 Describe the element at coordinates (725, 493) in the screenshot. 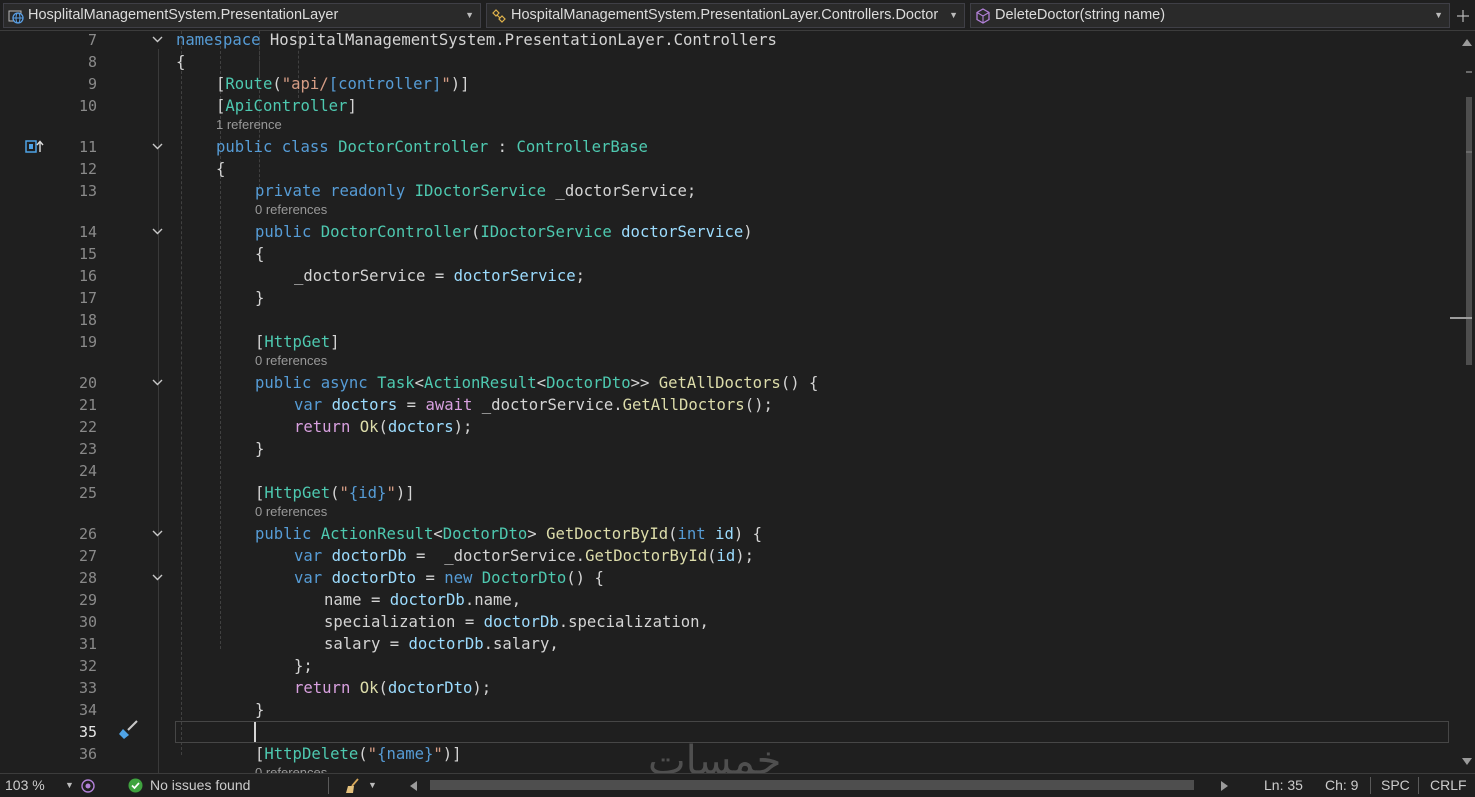

I see `code-line: 25 [HttpGet("{id}")]` at that location.